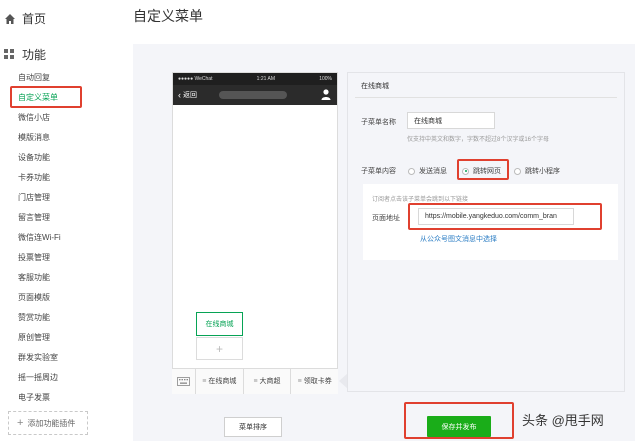 This screenshot has width=635, height=441. Describe the element at coordinates (9, 54) in the screenshot. I see `grid-icon` at that location.